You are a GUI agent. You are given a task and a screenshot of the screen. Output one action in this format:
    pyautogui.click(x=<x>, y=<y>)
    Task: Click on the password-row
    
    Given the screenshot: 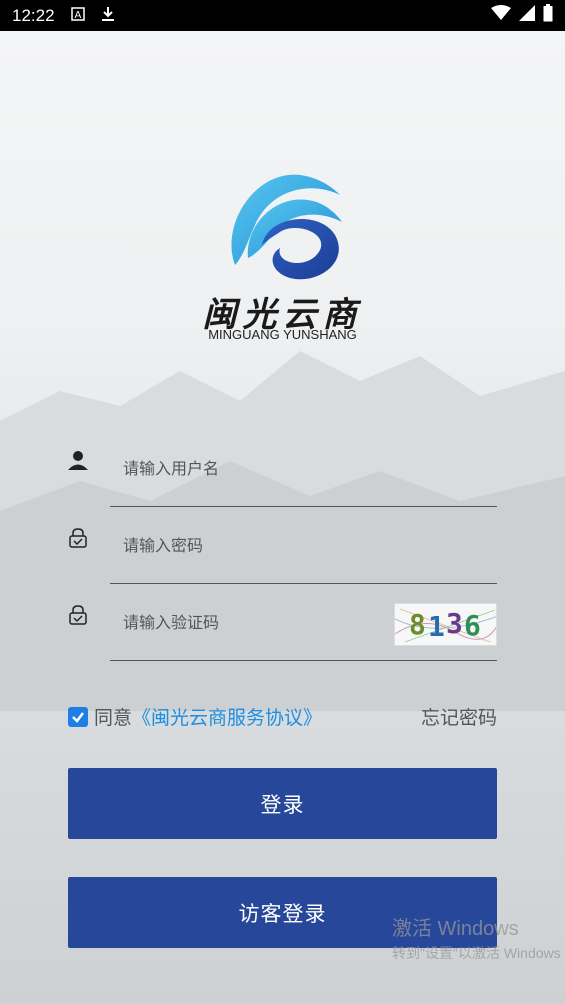 What is the action you would take?
    pyautogui.click(x=281, y=546)
    